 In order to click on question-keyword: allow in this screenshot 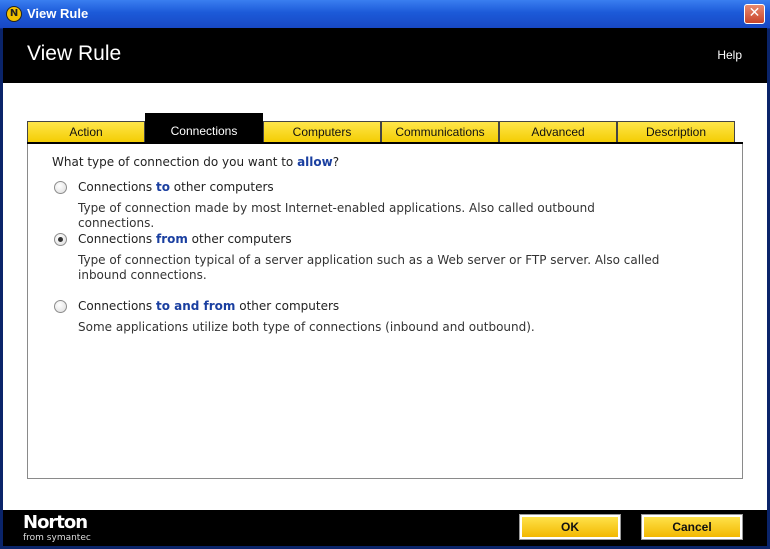, I will do `click(315, 162)`.